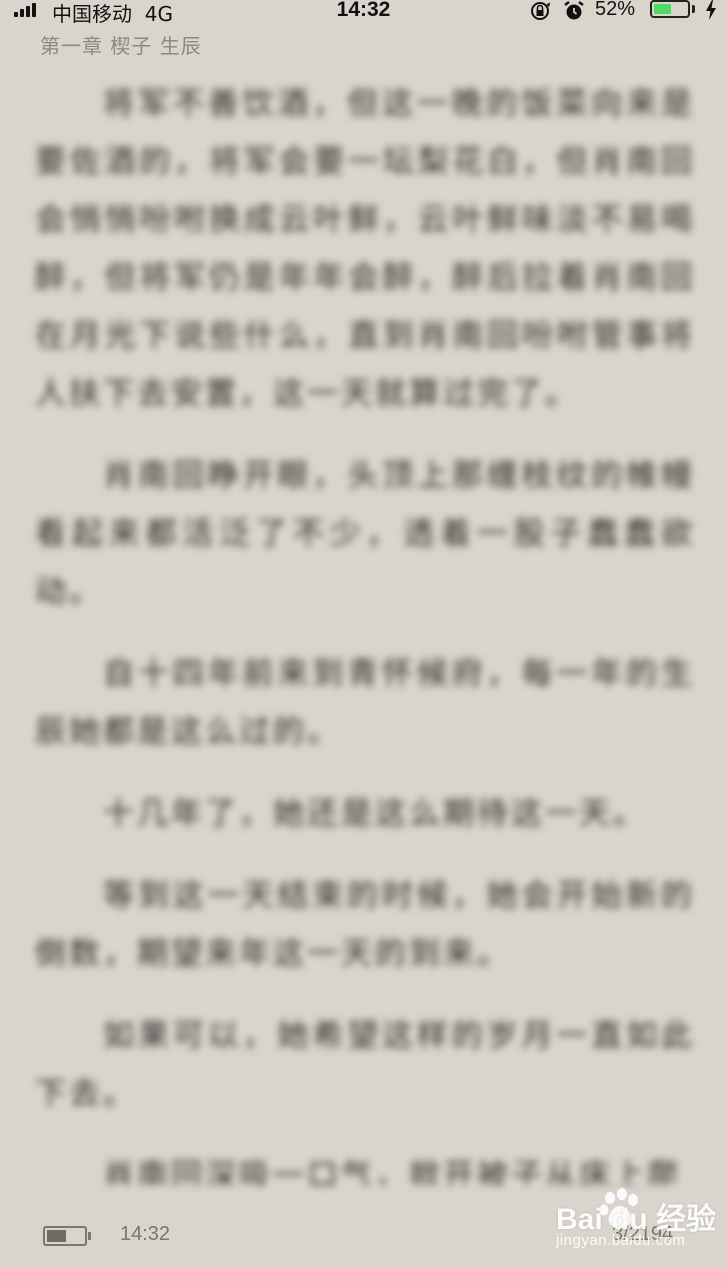 The image size is (727, 1268). I want to click on charging-bolt-icon, so click(711, 10).